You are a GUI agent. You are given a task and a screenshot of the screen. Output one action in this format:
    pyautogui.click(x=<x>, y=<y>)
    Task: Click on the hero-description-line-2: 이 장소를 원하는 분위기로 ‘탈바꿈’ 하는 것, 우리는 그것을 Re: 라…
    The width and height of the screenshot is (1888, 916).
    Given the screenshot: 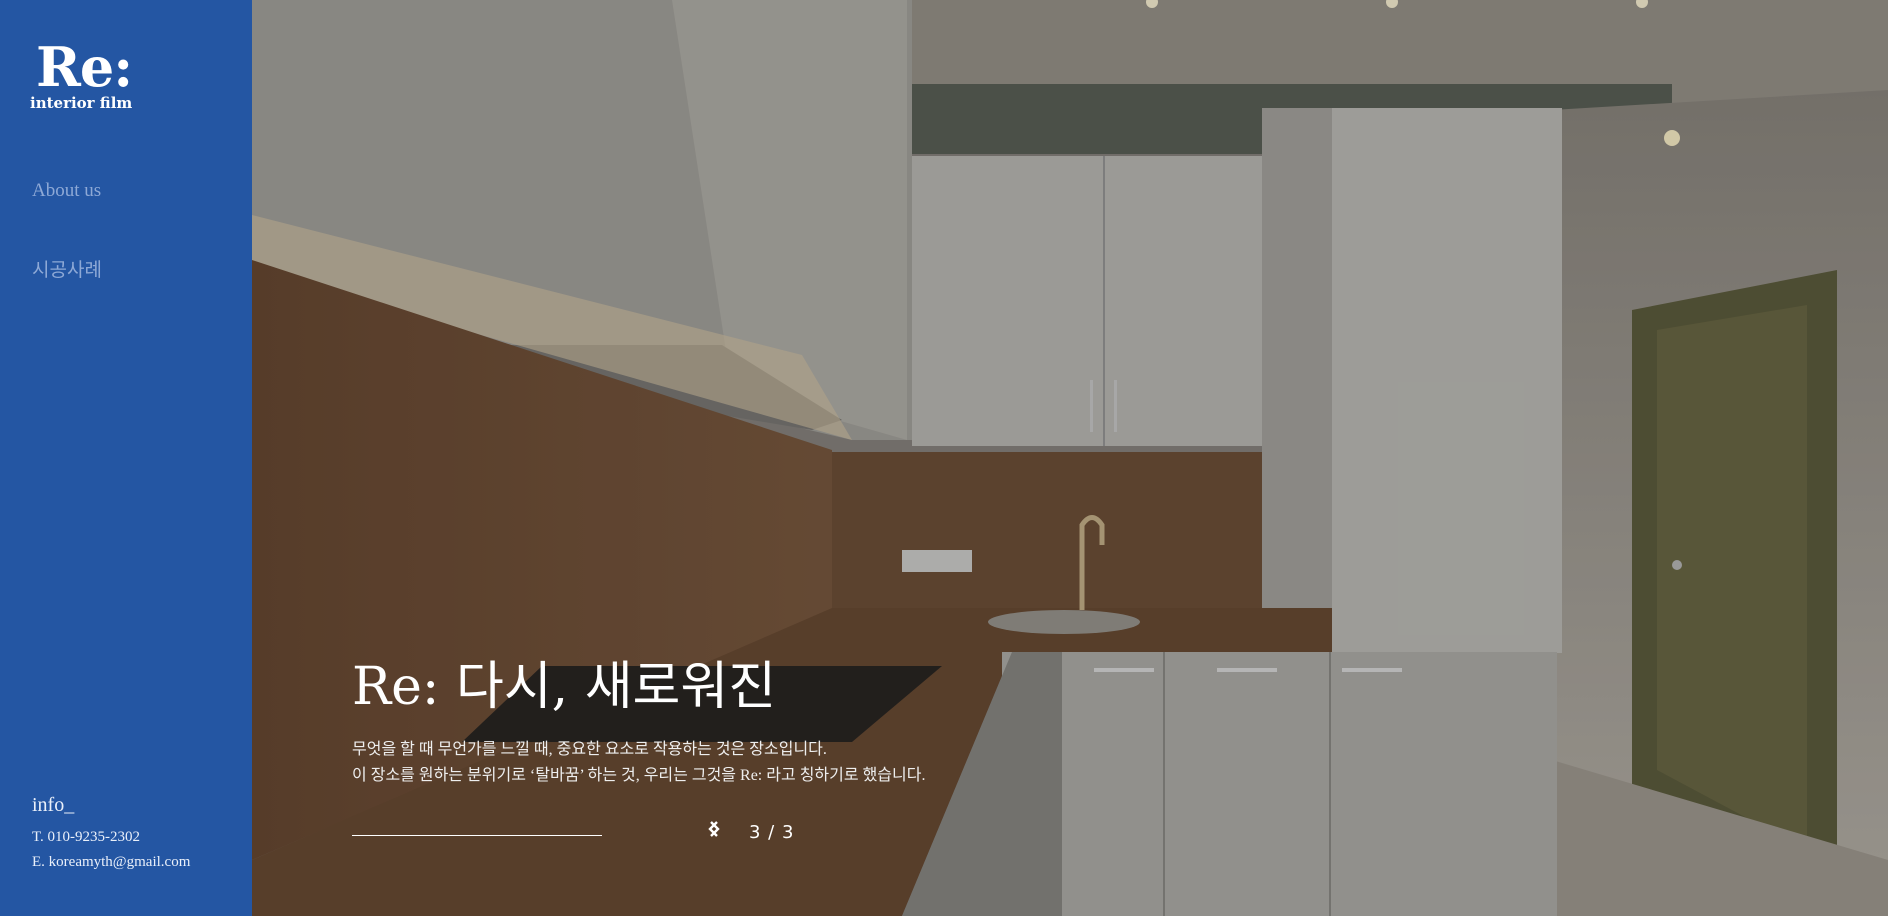 What is the action you would take?
    pyautogui.click(x=639, y=775)
    